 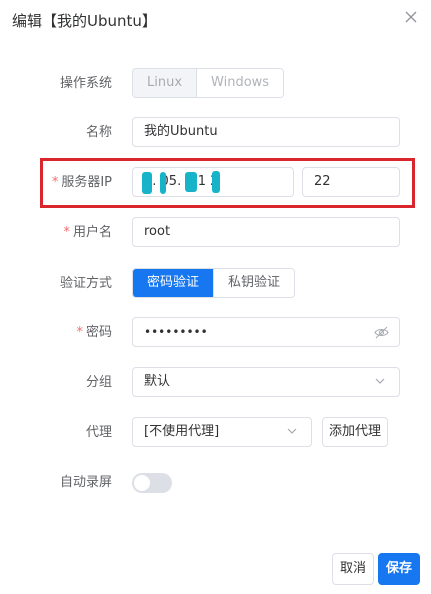 What do you see at coordinates (85, 482) in the screenshot?
I see `auto-record-label: 自动录屏` at bounding box center [85, 482].